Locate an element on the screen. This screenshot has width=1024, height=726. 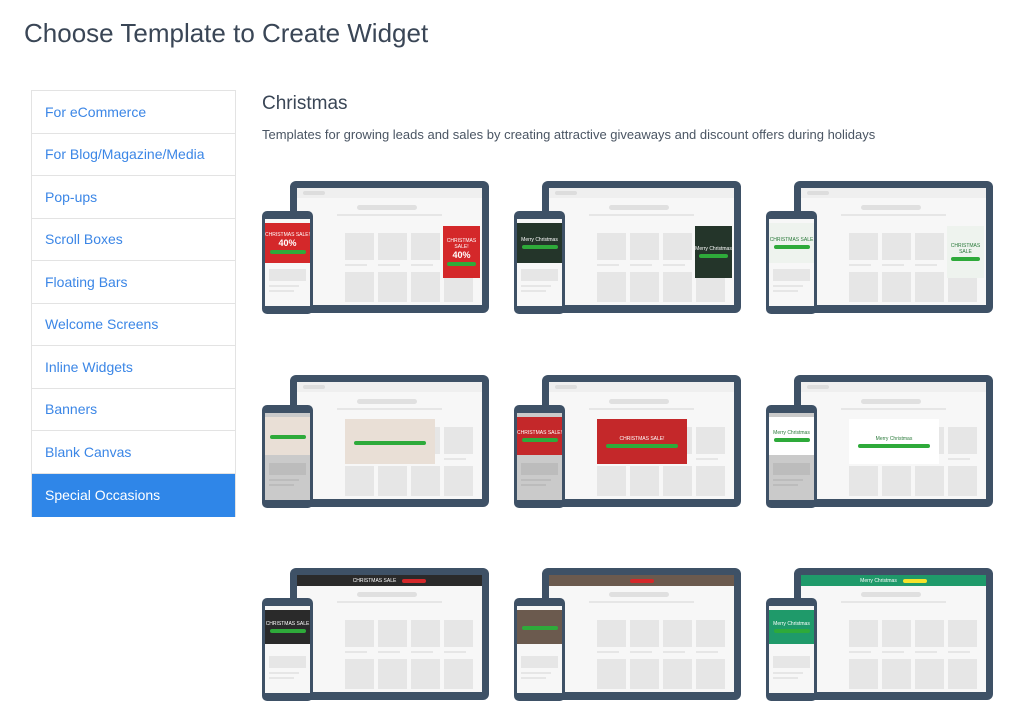
phone-frame: CHRISTMAS SALE! is located at coordinates (539, 456).